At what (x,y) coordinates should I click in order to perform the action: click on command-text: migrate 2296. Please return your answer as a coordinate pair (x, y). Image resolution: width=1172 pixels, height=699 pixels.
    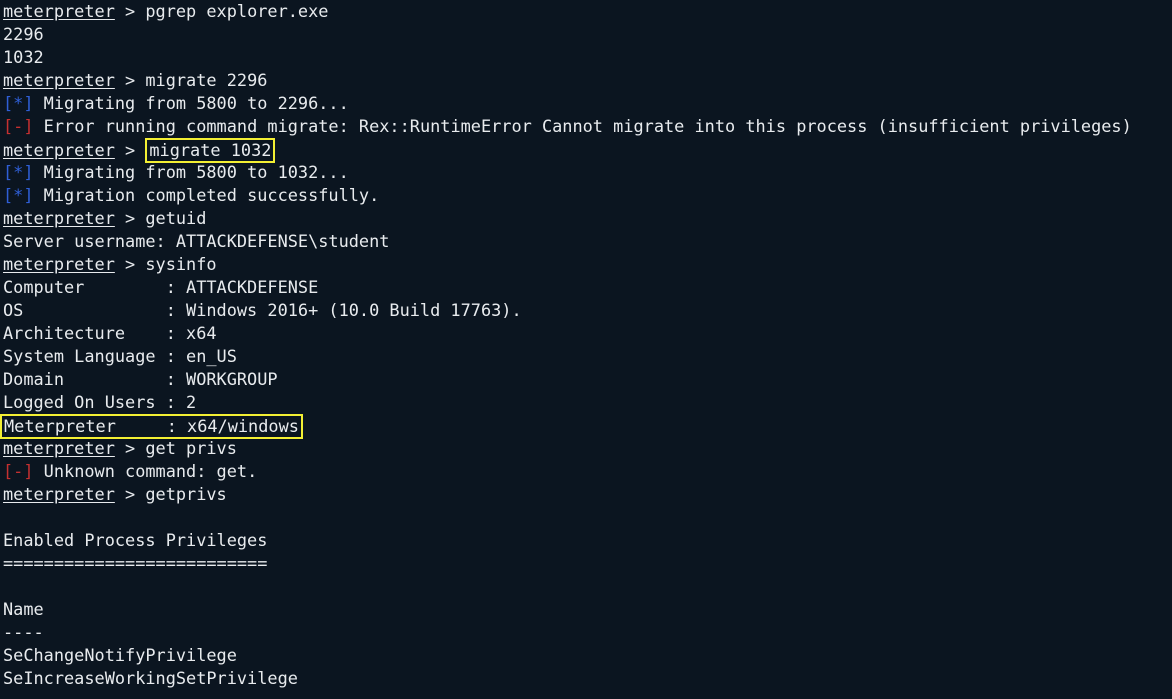
    Looking at the image, I should click on (206, 80).